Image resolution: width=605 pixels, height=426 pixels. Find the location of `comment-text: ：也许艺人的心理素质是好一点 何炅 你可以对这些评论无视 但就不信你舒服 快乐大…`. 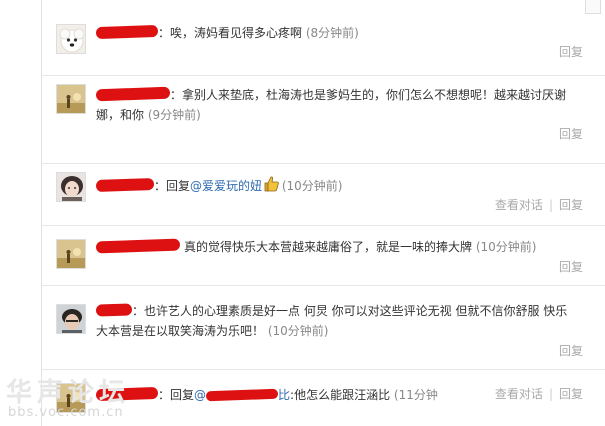

comment-text: ：也许艺人的心理素质是好一点 何炅 你可以对这些评论无视 但就不信你舒服 快乐大… is located at coordinates (336, 321).